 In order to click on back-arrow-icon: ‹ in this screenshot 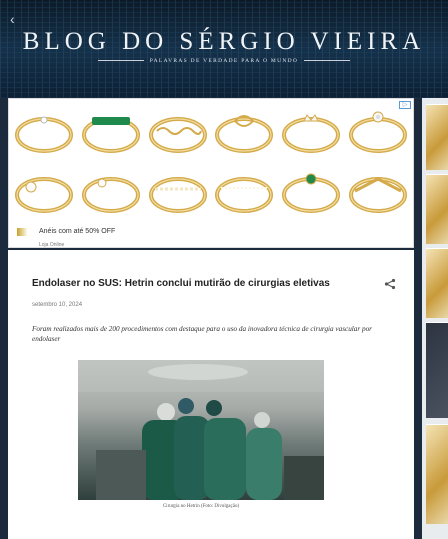, I will do `click(16, 19)`.